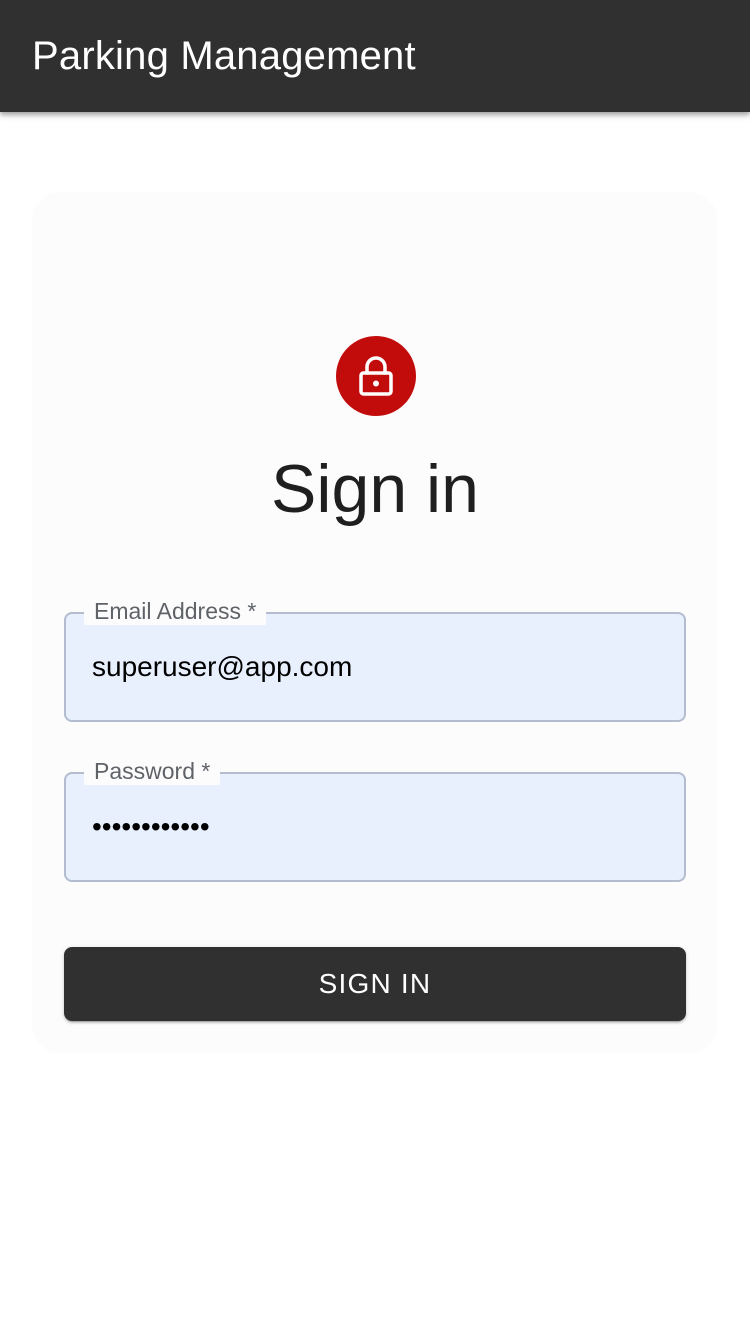  I want to click on app-bar: Parking Management, so click(375, 56).